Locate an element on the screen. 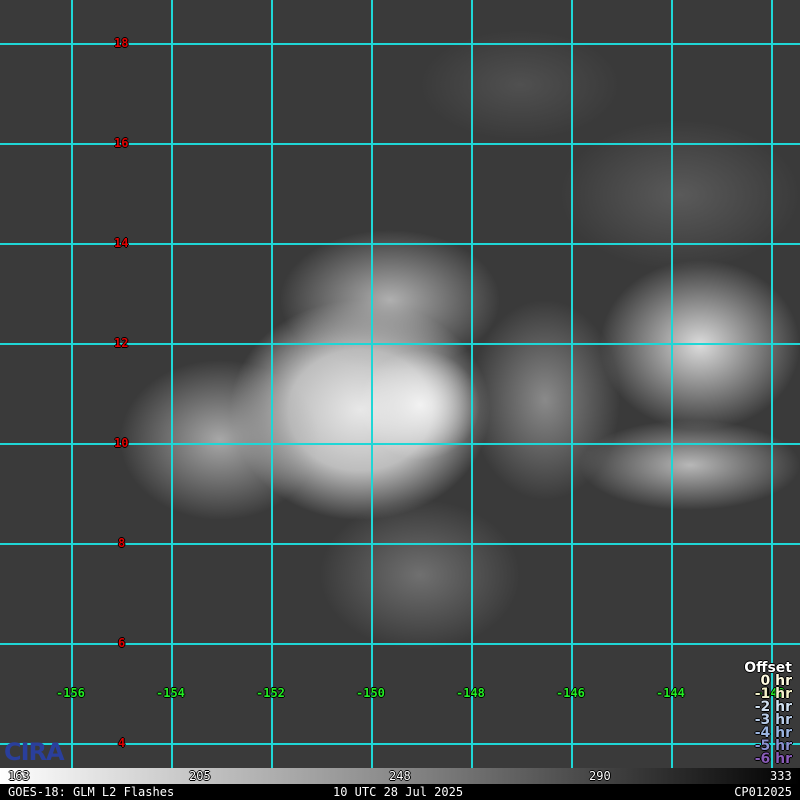 Image resolution: width=800 pixels, height=800 pixels. storm-id: CP012025 is located at coordinates (763, 792).